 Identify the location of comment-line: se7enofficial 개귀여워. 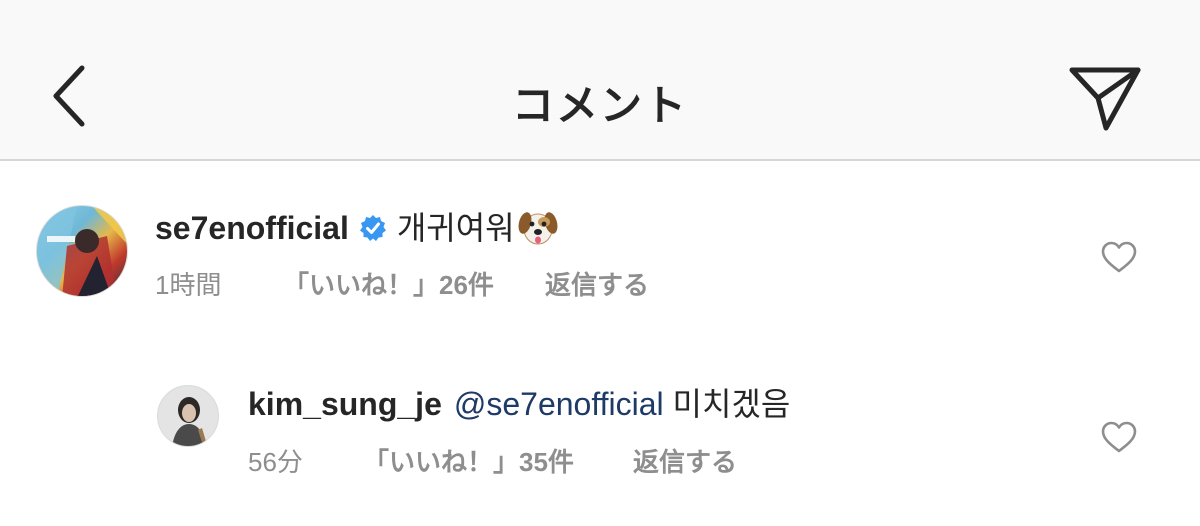
(357, 227).